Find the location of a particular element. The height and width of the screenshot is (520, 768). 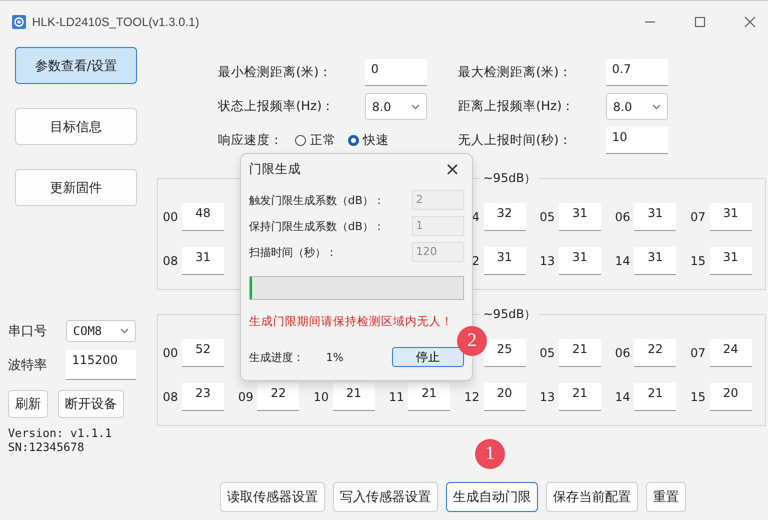

warning-text: 生成门限期间请保持检测区域内无人！ is located at coordinates (351, 321).